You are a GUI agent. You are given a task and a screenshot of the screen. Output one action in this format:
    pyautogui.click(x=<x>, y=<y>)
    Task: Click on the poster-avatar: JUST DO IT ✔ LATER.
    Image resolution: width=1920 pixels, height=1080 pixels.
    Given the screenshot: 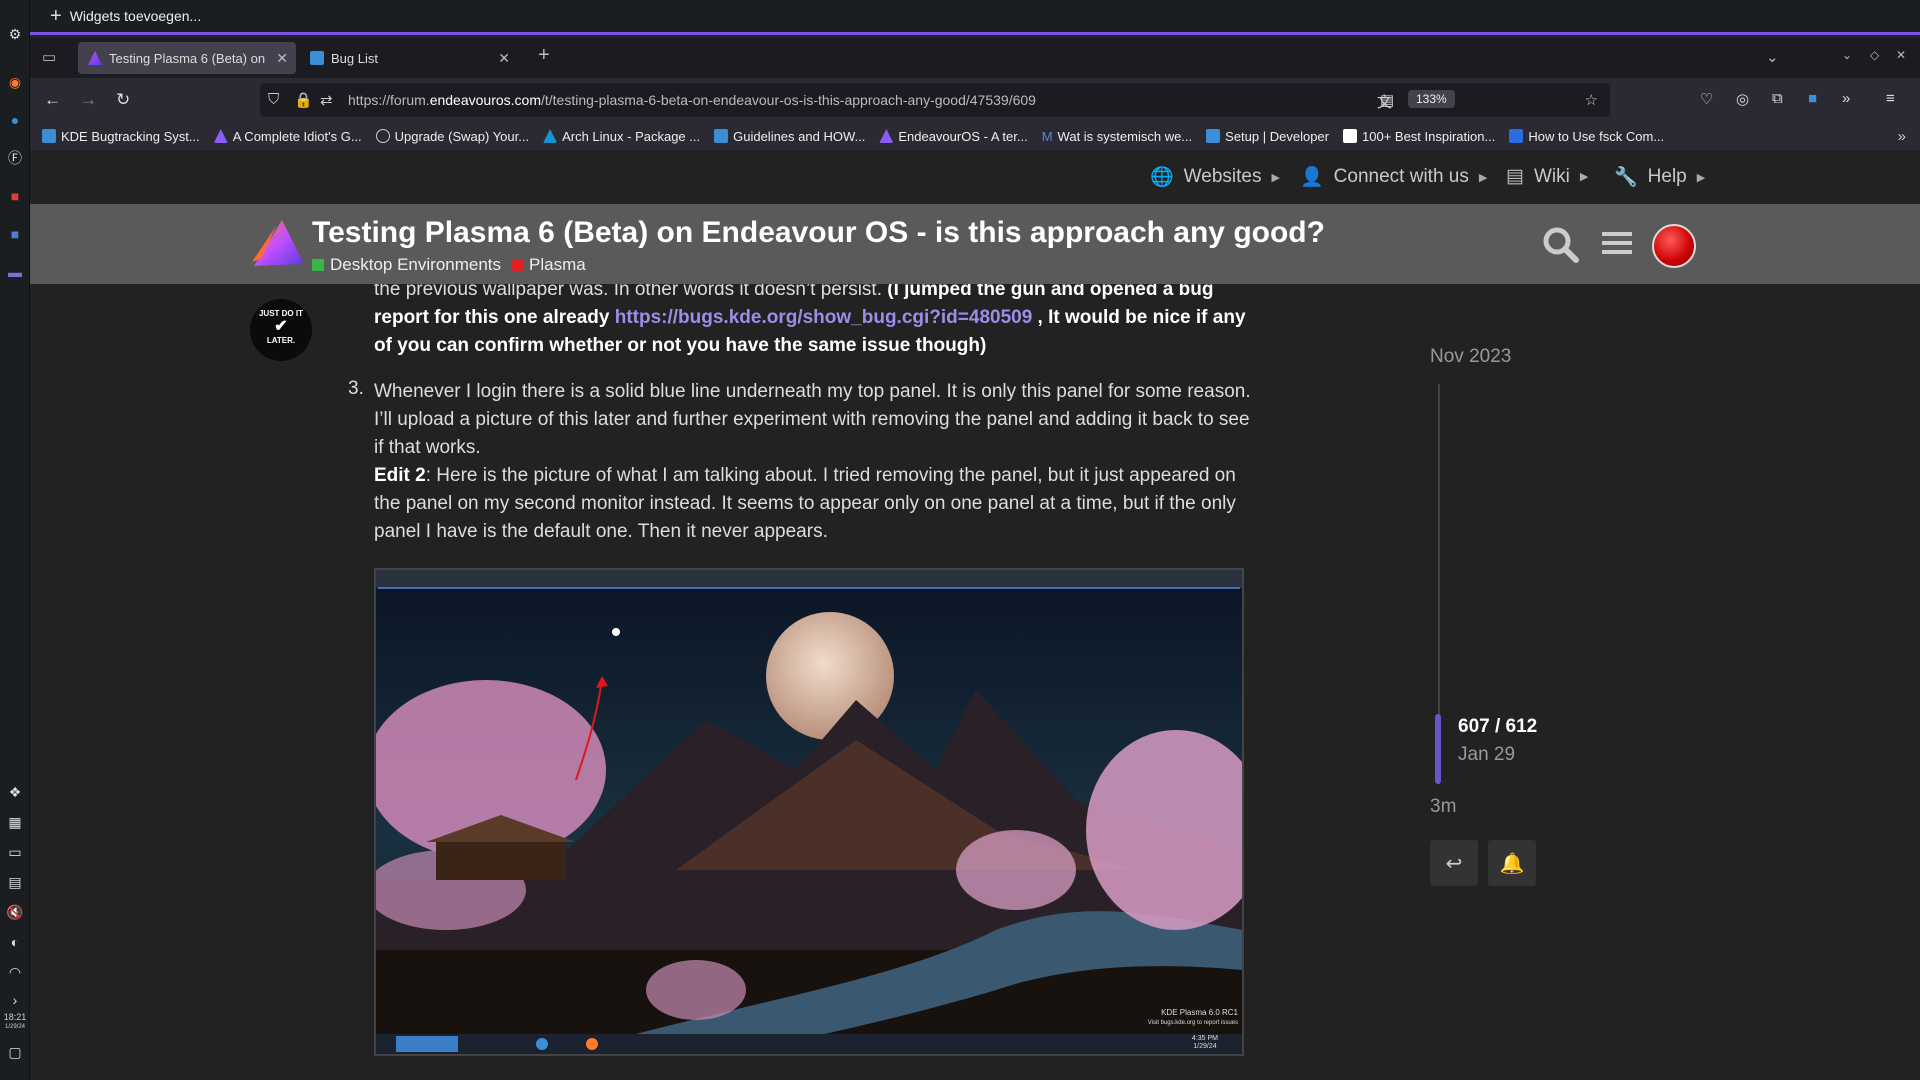 What is the action you would take?
    pyautogui.click(x=281, y=330)
    